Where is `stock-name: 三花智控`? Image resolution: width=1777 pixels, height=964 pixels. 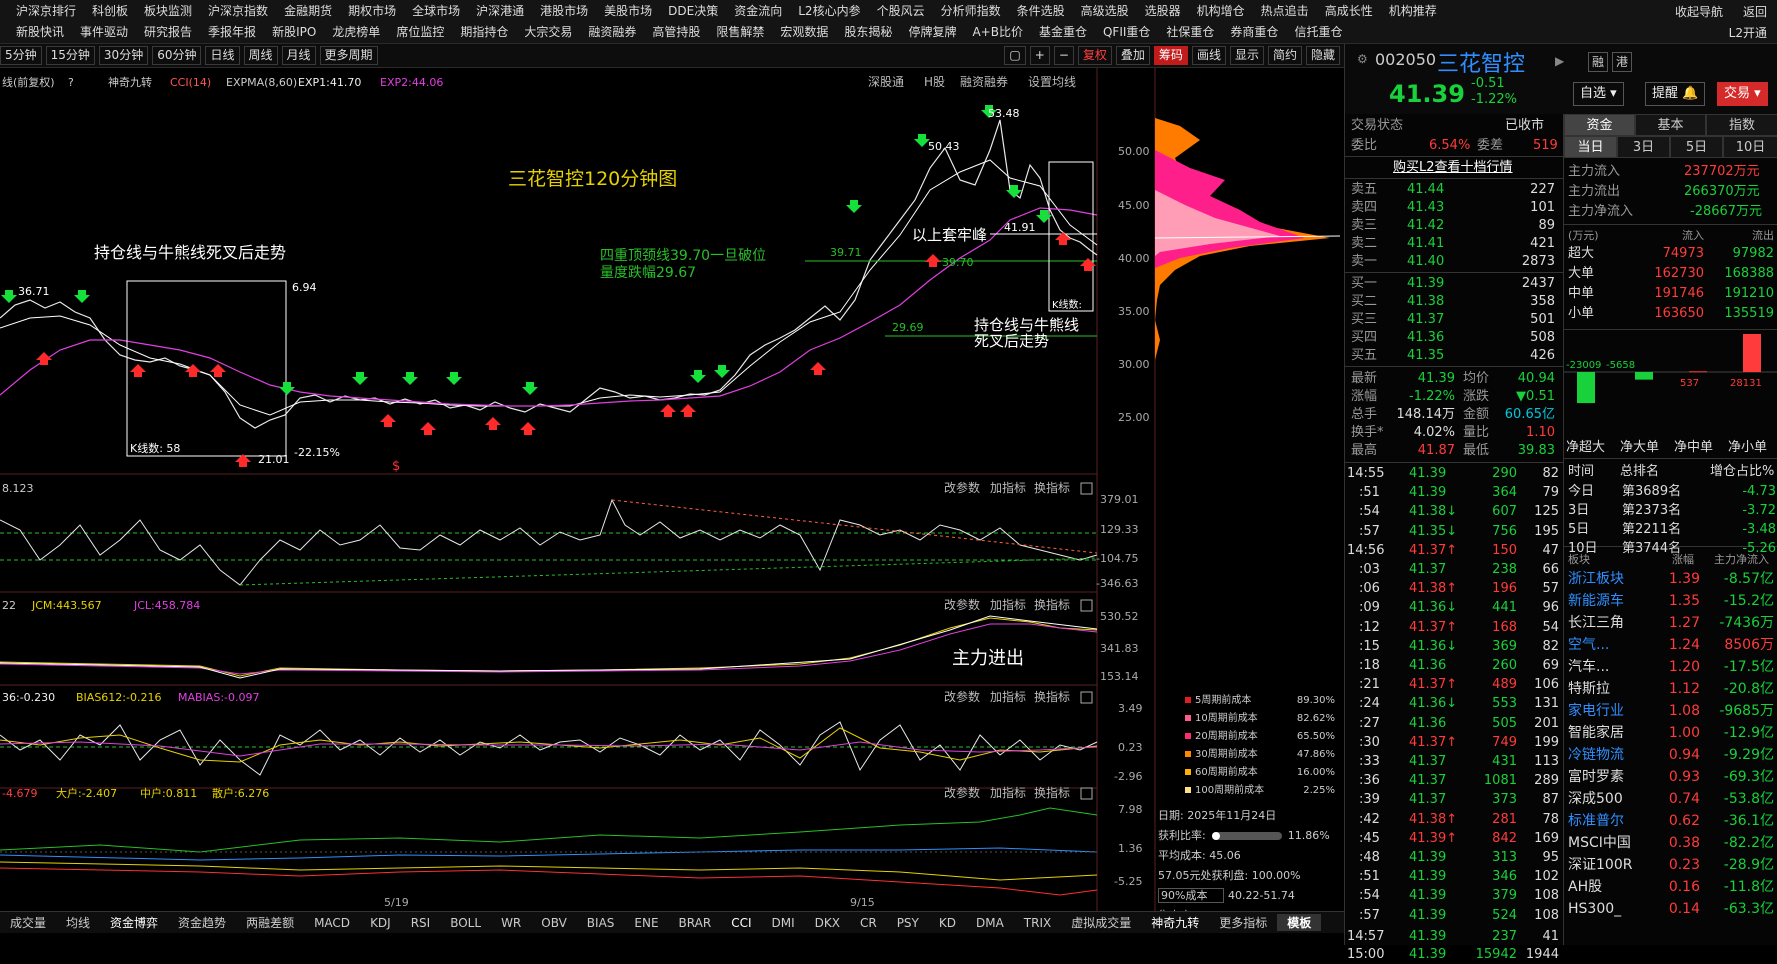
stock-name: 三花智控 is located at coordinates (1481, 62).